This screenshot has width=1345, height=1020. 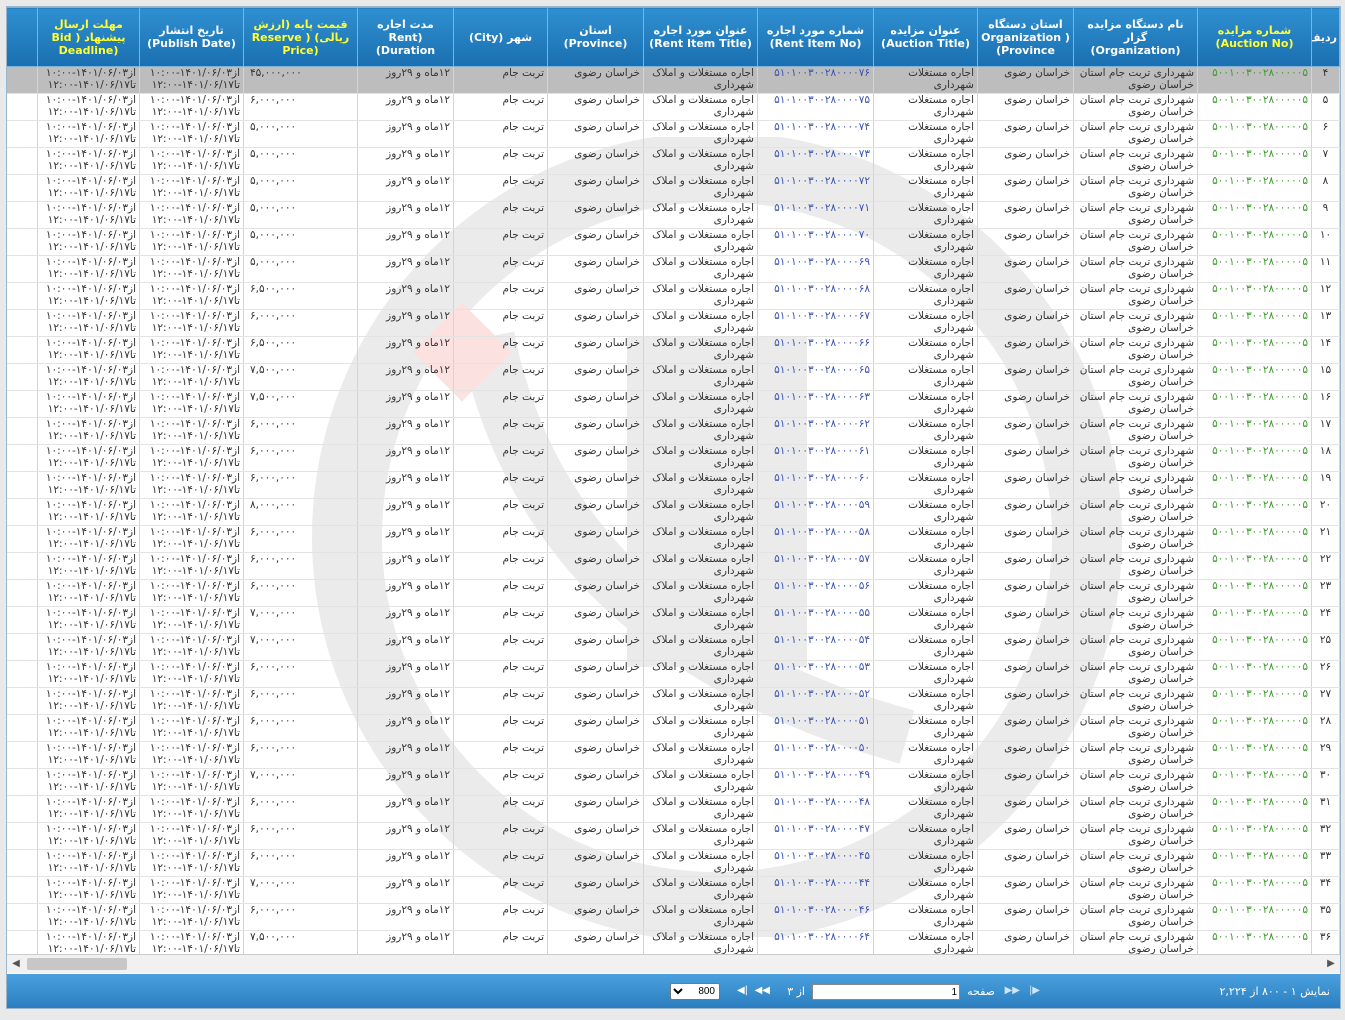 I want to click on column-header-1: شماره مزایده (Auction No), so click(x=1254, y=37).